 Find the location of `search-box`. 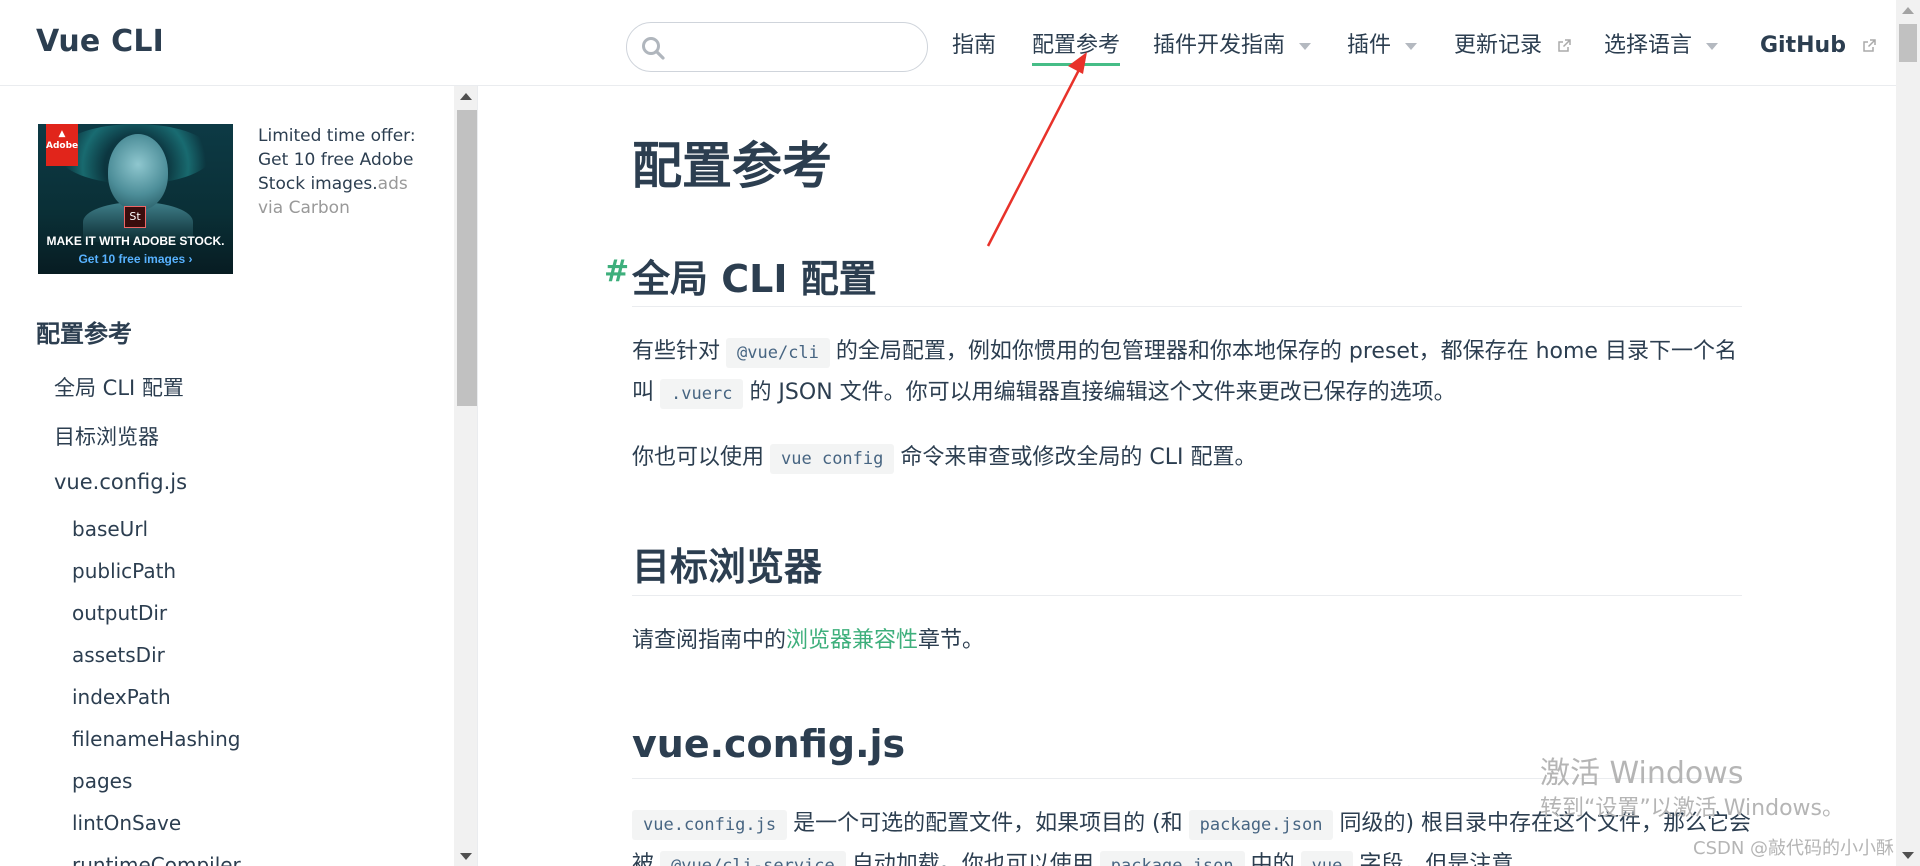

search-box is located at coordinates (777, 47).